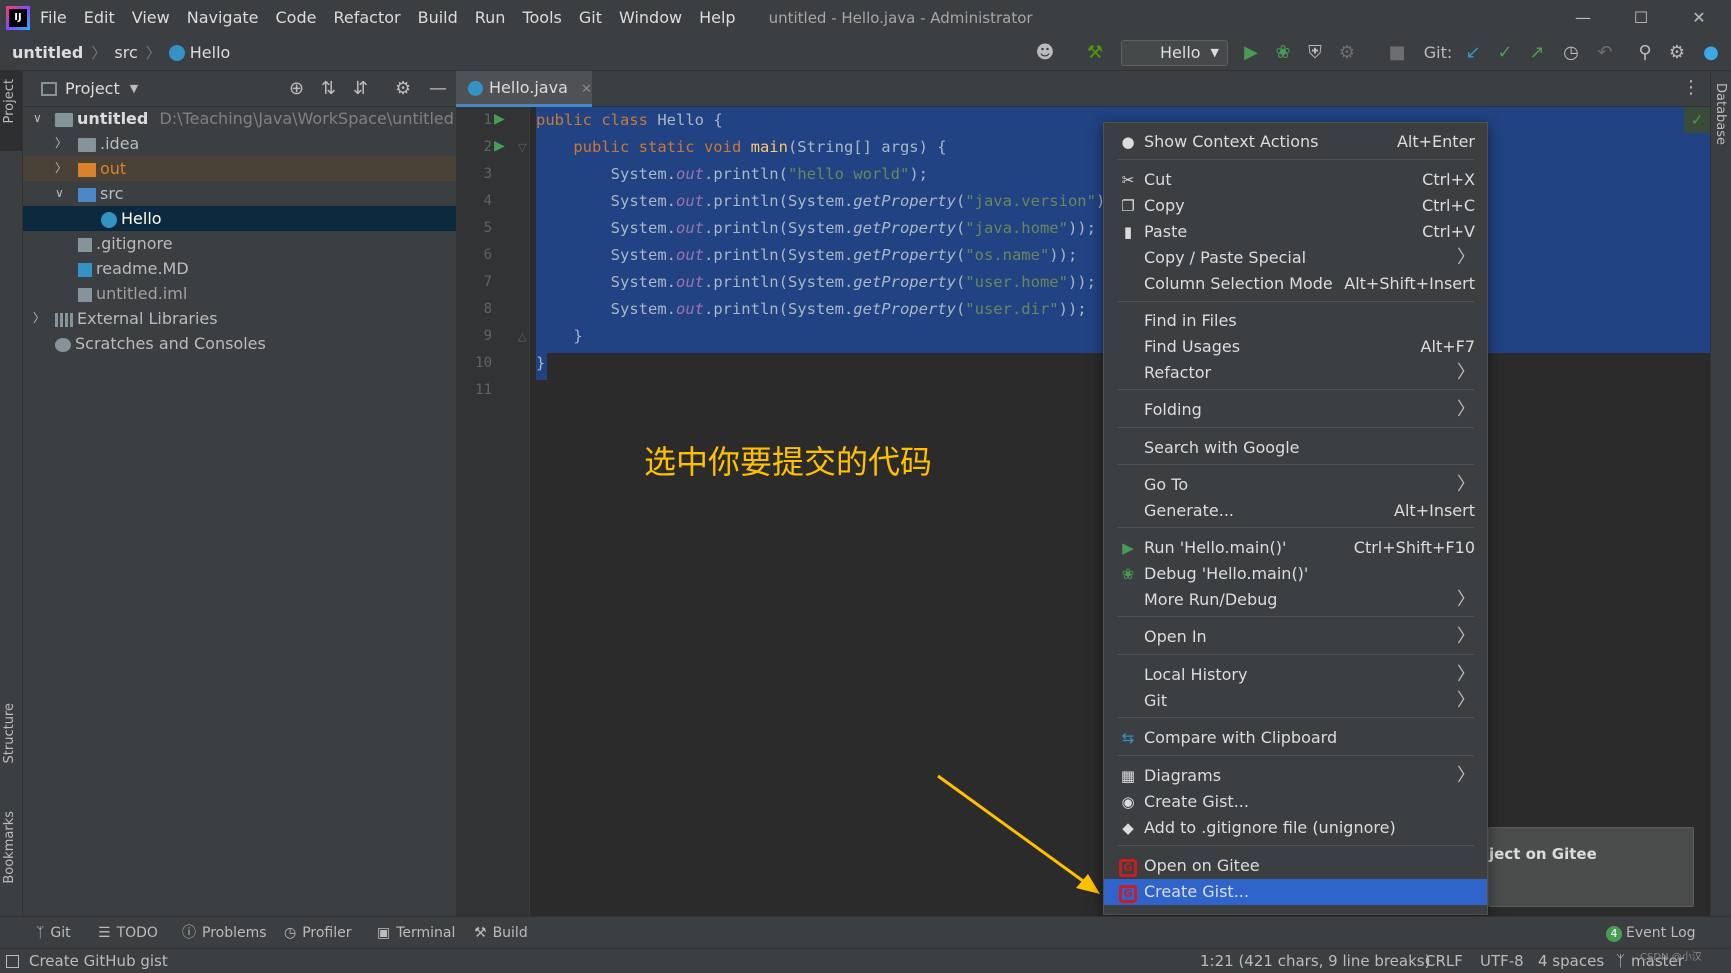  Describe the element at coordinates (1711, 53) in the screenshot. I see `ide-plugin-icon: ●` at that location.